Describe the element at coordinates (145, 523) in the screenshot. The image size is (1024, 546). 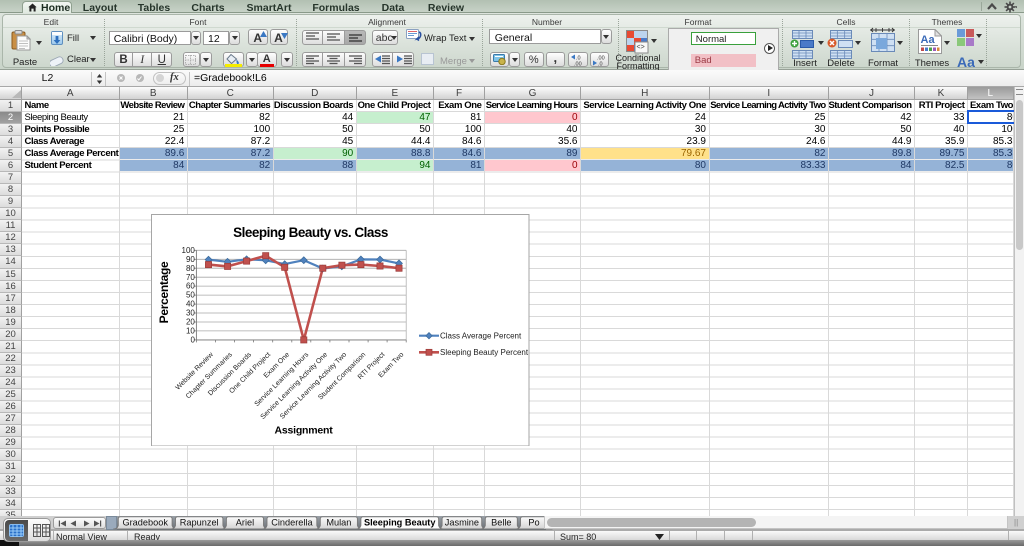
I see `svg-text: Gradebook` at that location.